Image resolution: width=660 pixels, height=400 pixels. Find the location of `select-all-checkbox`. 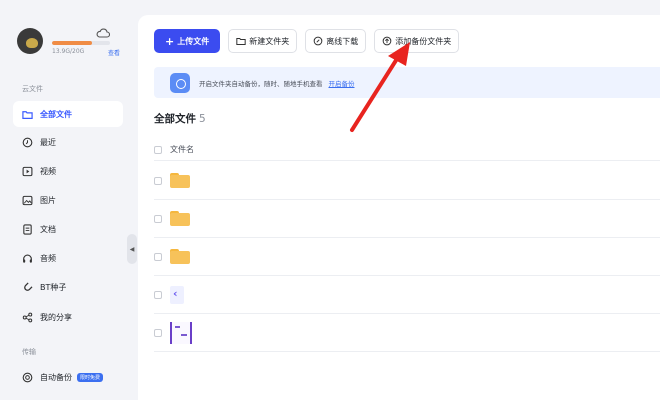

select-all-checkbox is located at coordinates (158, 149).